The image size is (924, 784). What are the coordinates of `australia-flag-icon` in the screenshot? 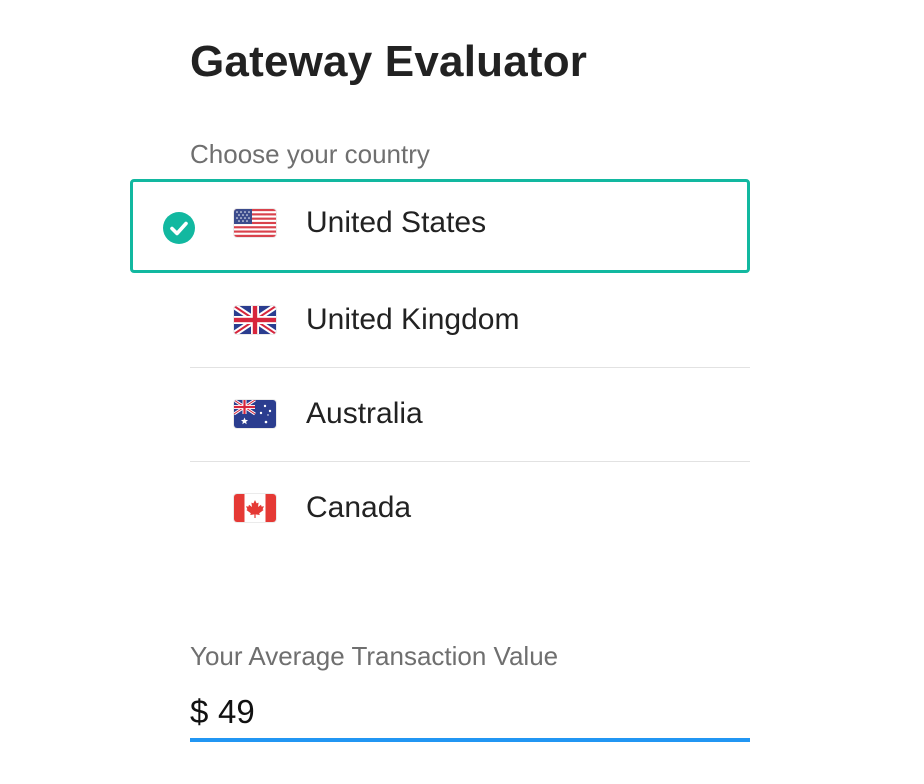 It's located at (255, 414).